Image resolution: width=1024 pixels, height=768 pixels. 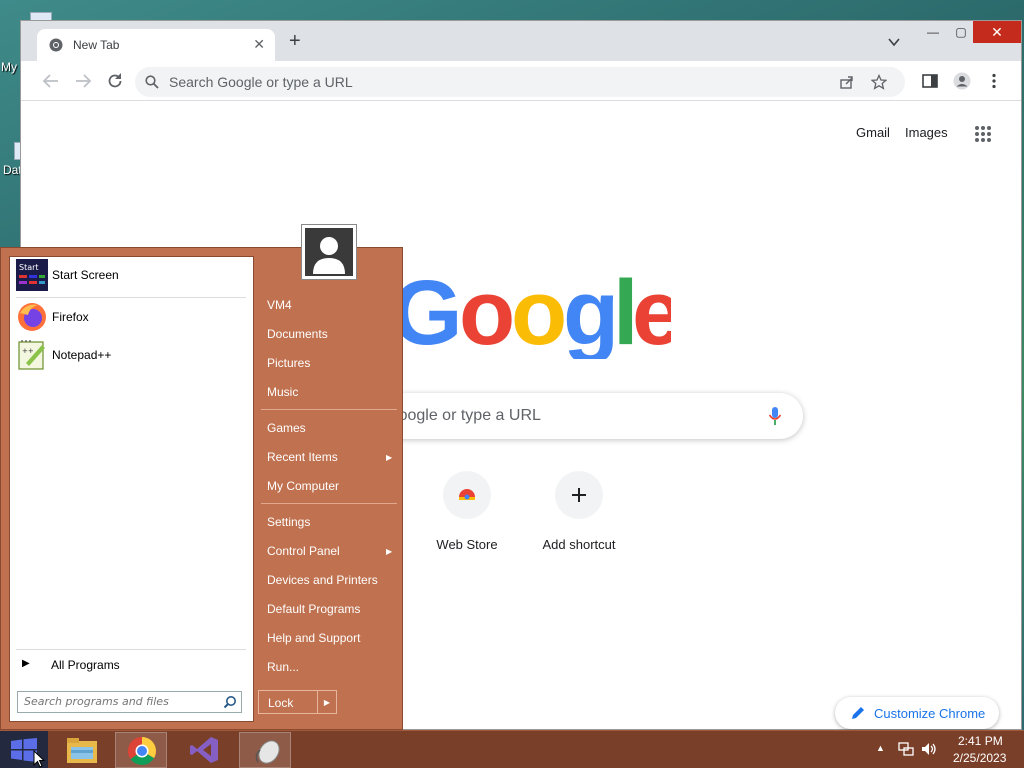 I want to click on start-link-default-programs: Default Programs, so click(x=313, y=609).